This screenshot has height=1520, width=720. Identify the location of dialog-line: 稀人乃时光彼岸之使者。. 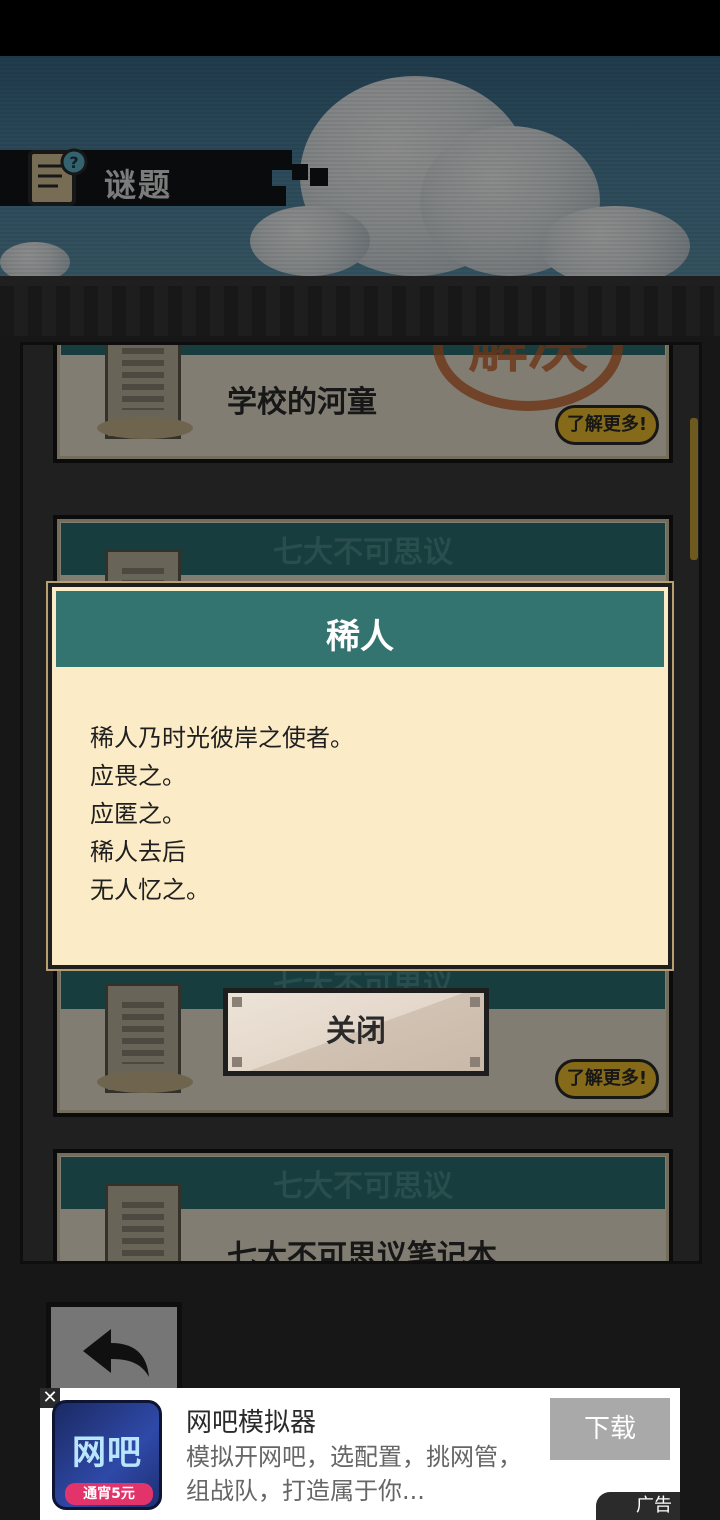
(222, 738).